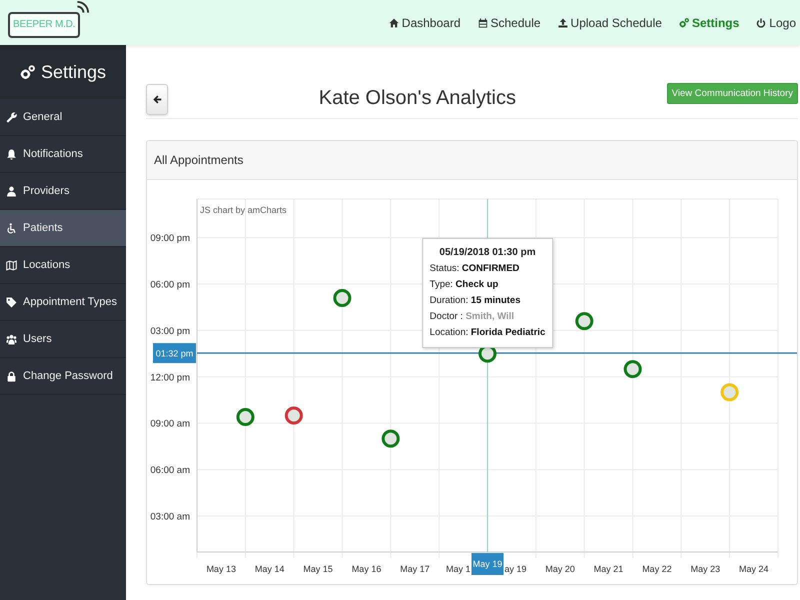 The height and width of the screenshot is (600, 800). What do you see at coordinates (563, 23) in the screenshot?
I see `upload-icon` at bounding box center [563, 23].